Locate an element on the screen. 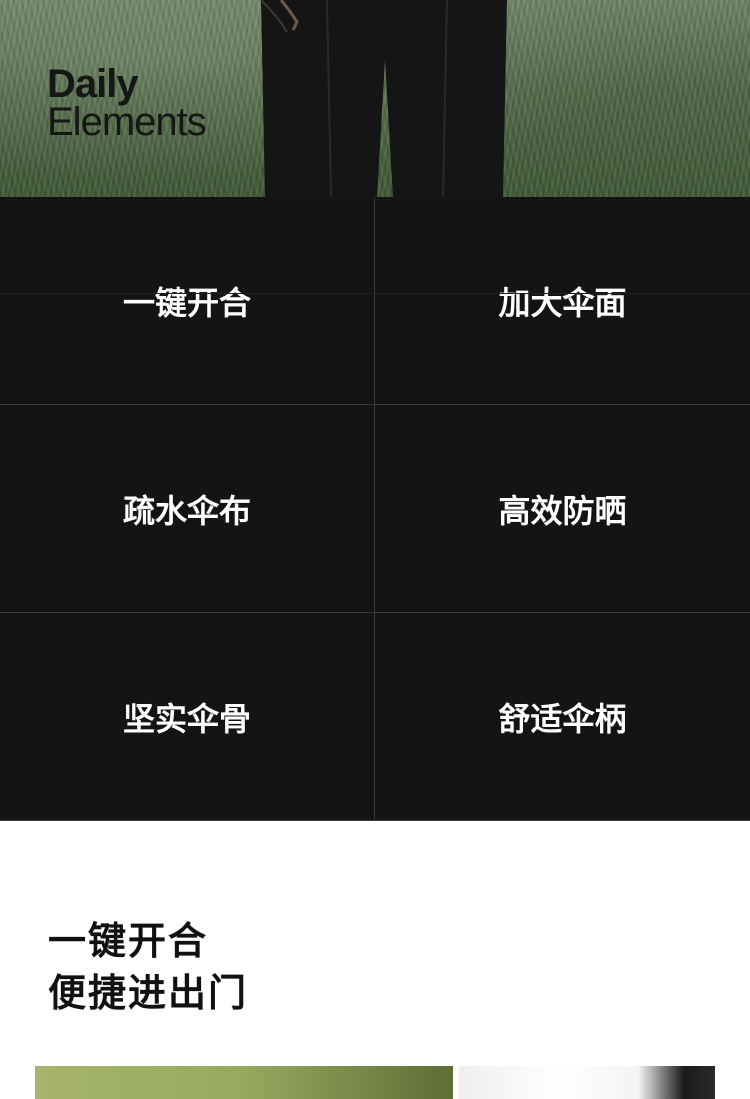 This screenshot has width=750, height=1099. divider is located at coordinates (375, 293).